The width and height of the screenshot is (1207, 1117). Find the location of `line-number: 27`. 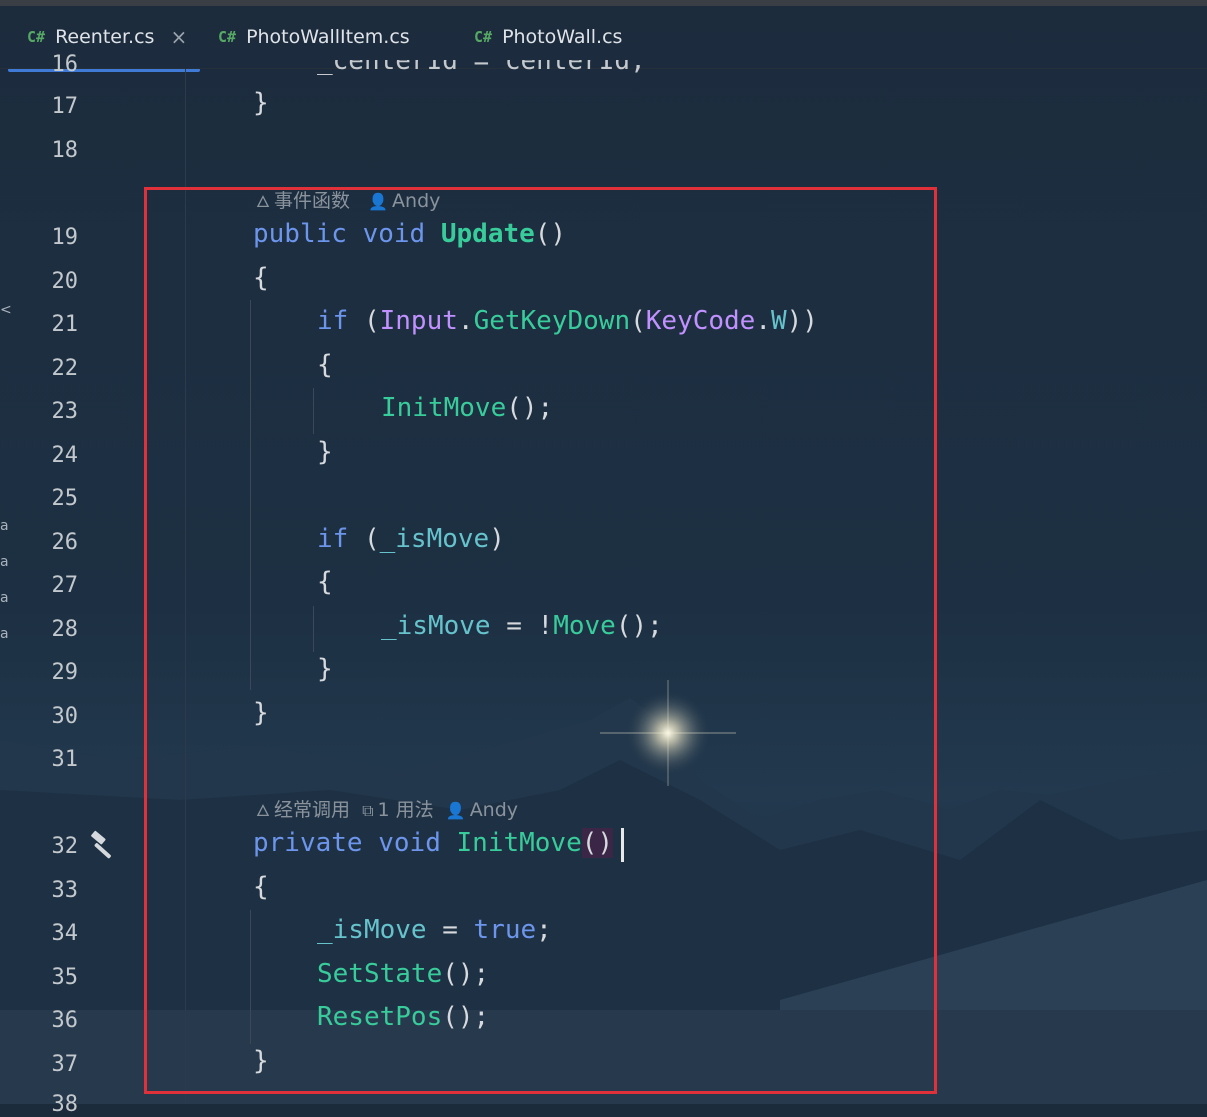

line-number: 27 is located at coordinates (65, 585).